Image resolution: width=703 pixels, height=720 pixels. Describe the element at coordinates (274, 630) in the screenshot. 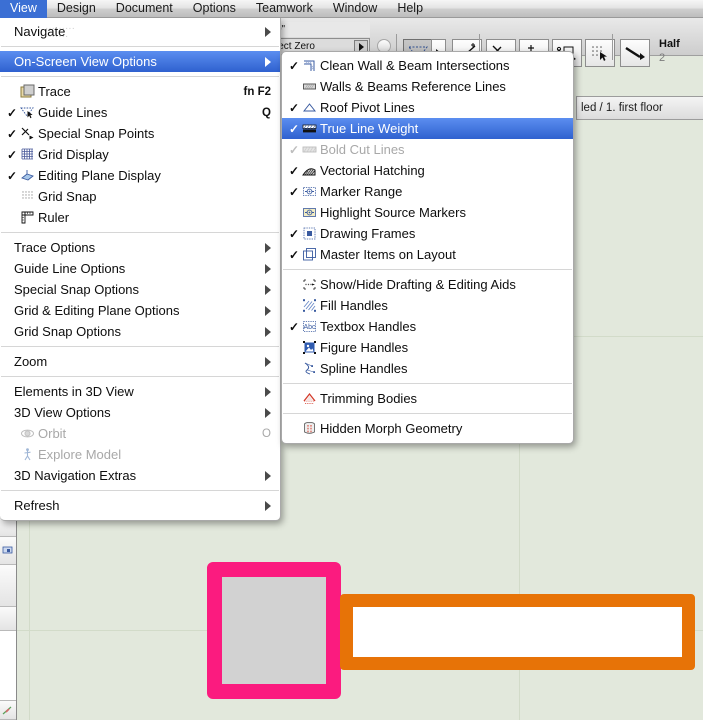

I see `pink-rectangle-shape` at that location.